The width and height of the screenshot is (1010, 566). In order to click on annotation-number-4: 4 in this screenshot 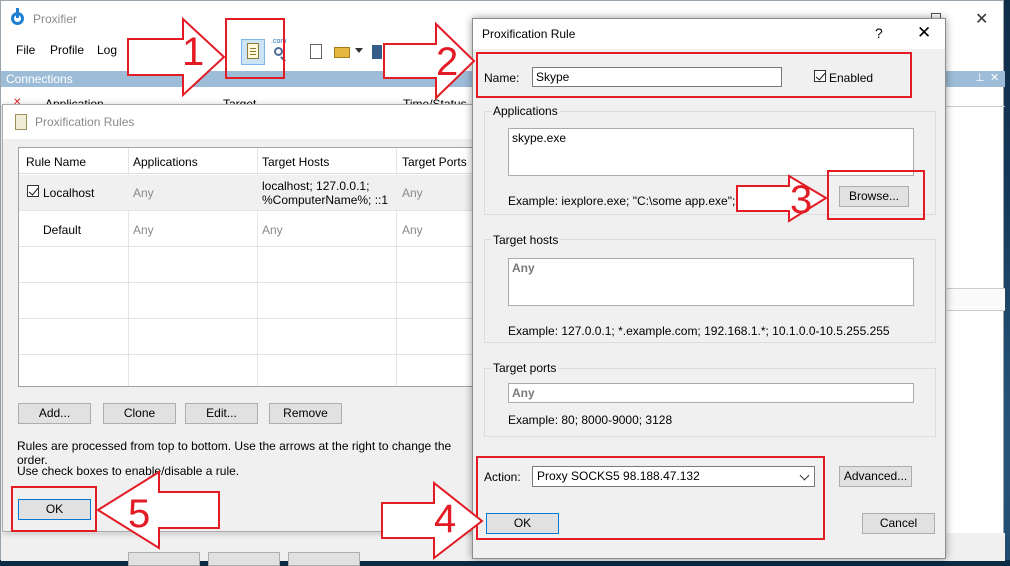, I will do `click(445, 519)`.